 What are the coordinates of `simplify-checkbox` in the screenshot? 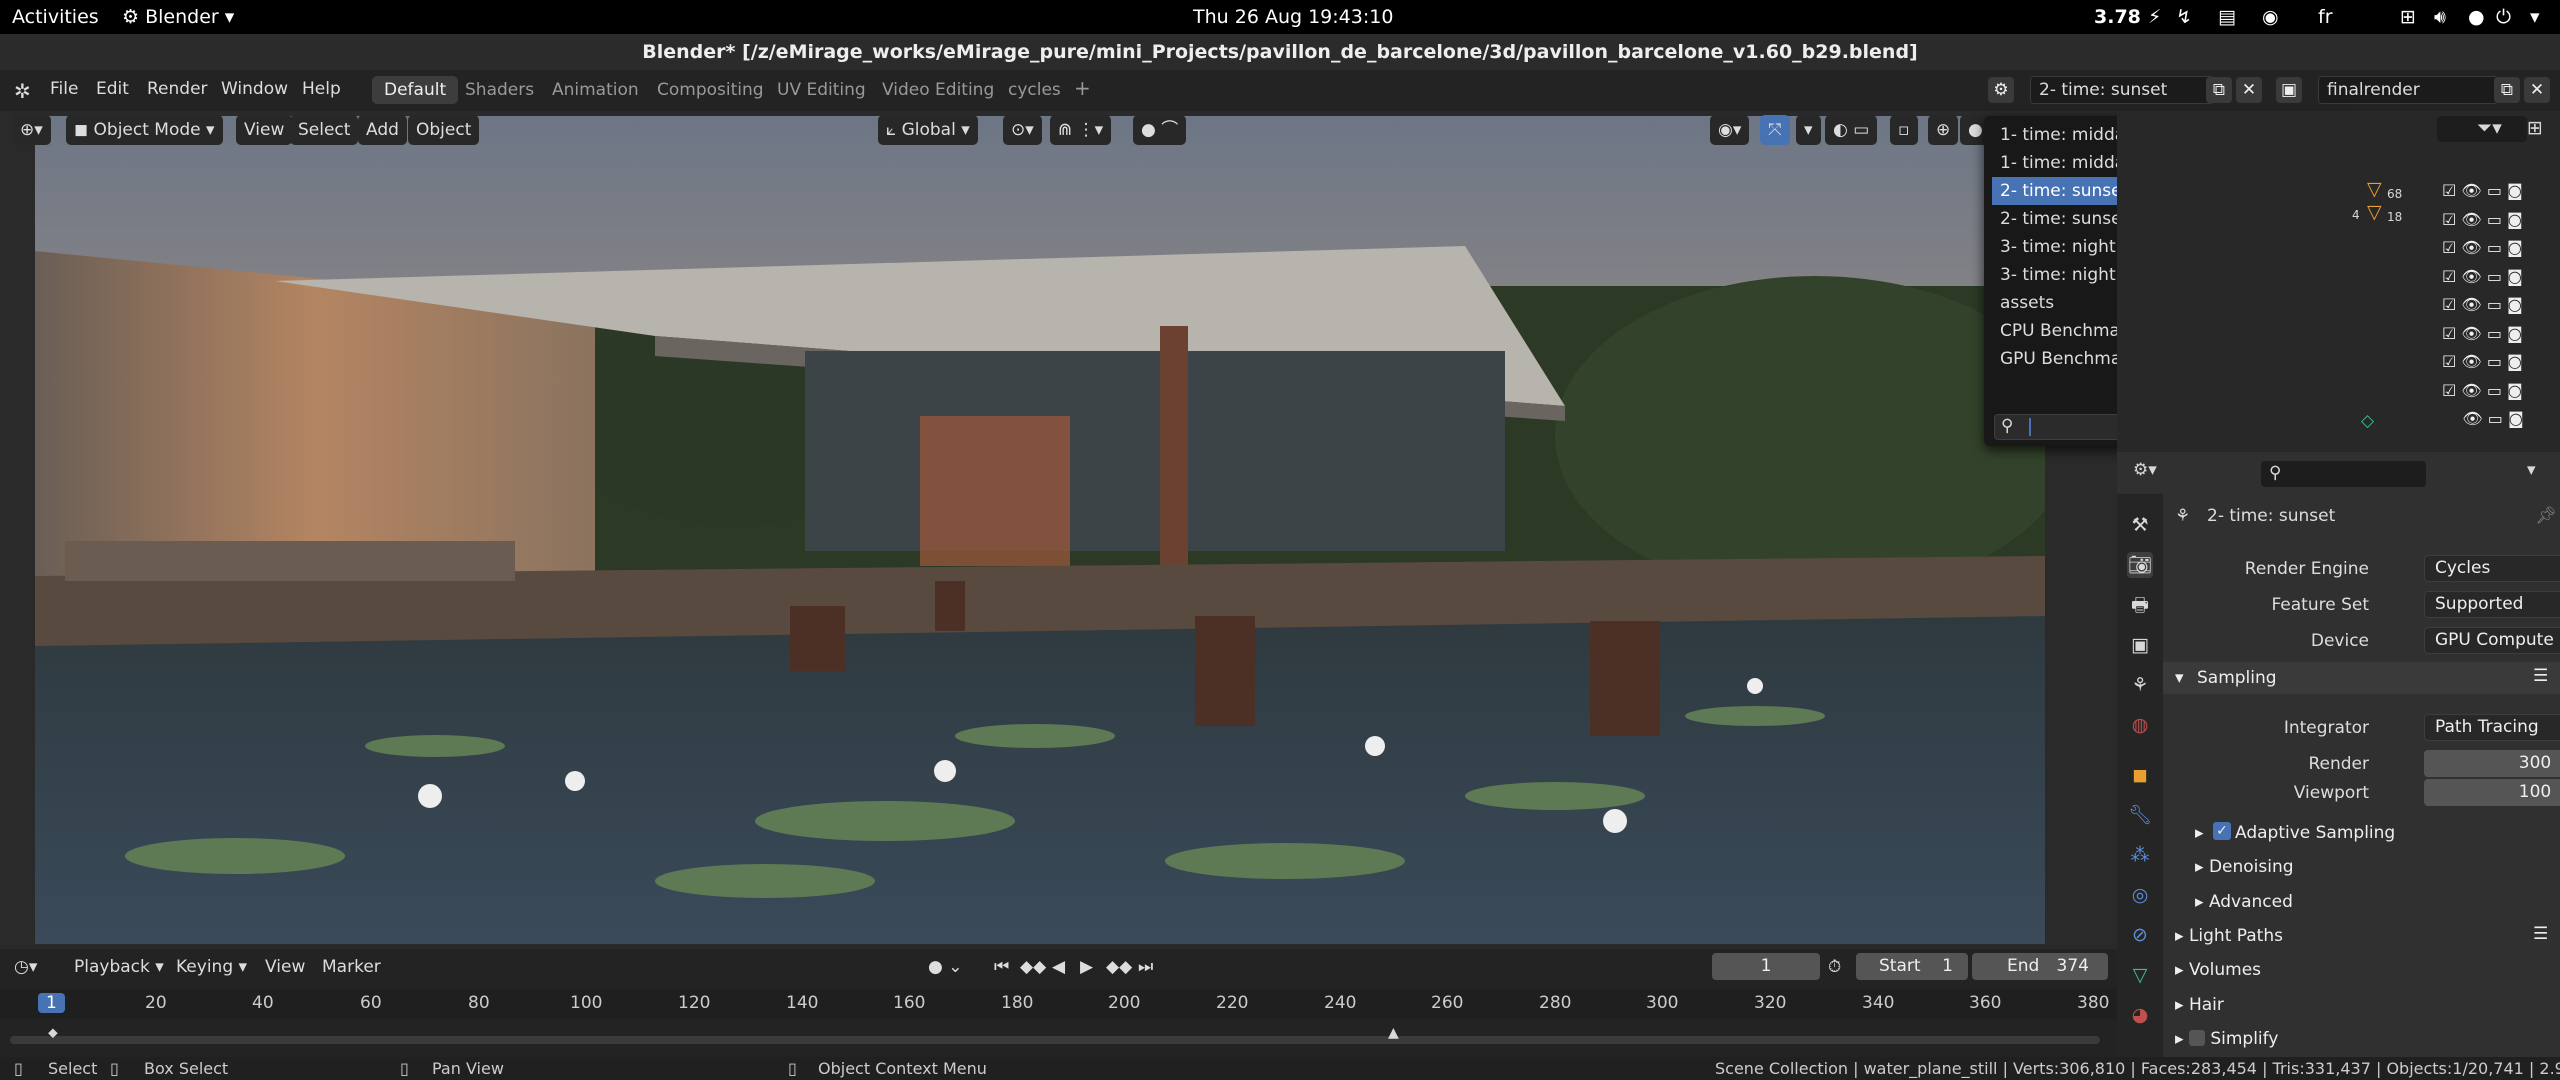 It's located at (2196, 1038).